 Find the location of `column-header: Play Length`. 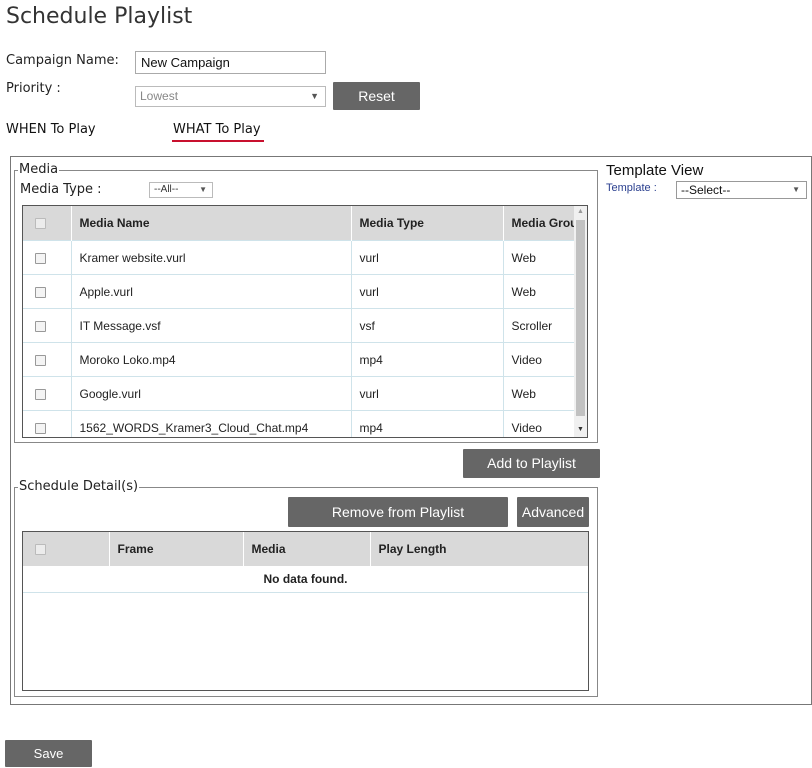

column-header: Play Length is located at coordinates (479, 549).